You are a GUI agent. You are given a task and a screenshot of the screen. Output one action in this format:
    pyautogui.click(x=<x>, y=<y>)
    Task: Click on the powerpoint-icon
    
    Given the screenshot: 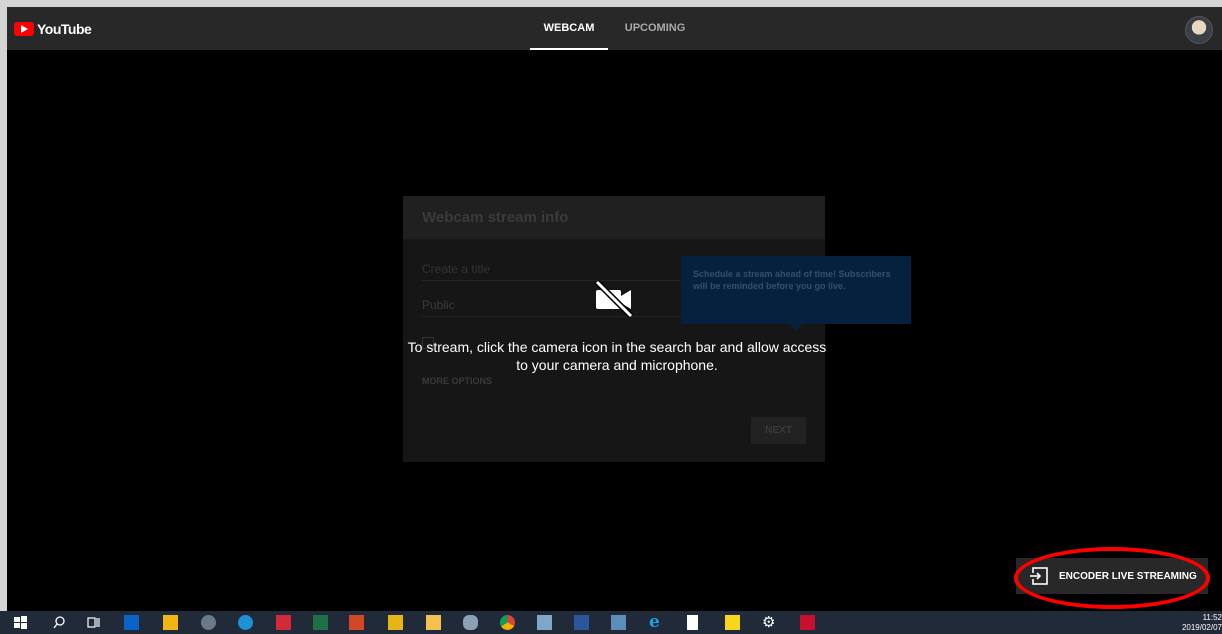 What is the action you would take?
    pyautogui.click(x=356, y=622)
    